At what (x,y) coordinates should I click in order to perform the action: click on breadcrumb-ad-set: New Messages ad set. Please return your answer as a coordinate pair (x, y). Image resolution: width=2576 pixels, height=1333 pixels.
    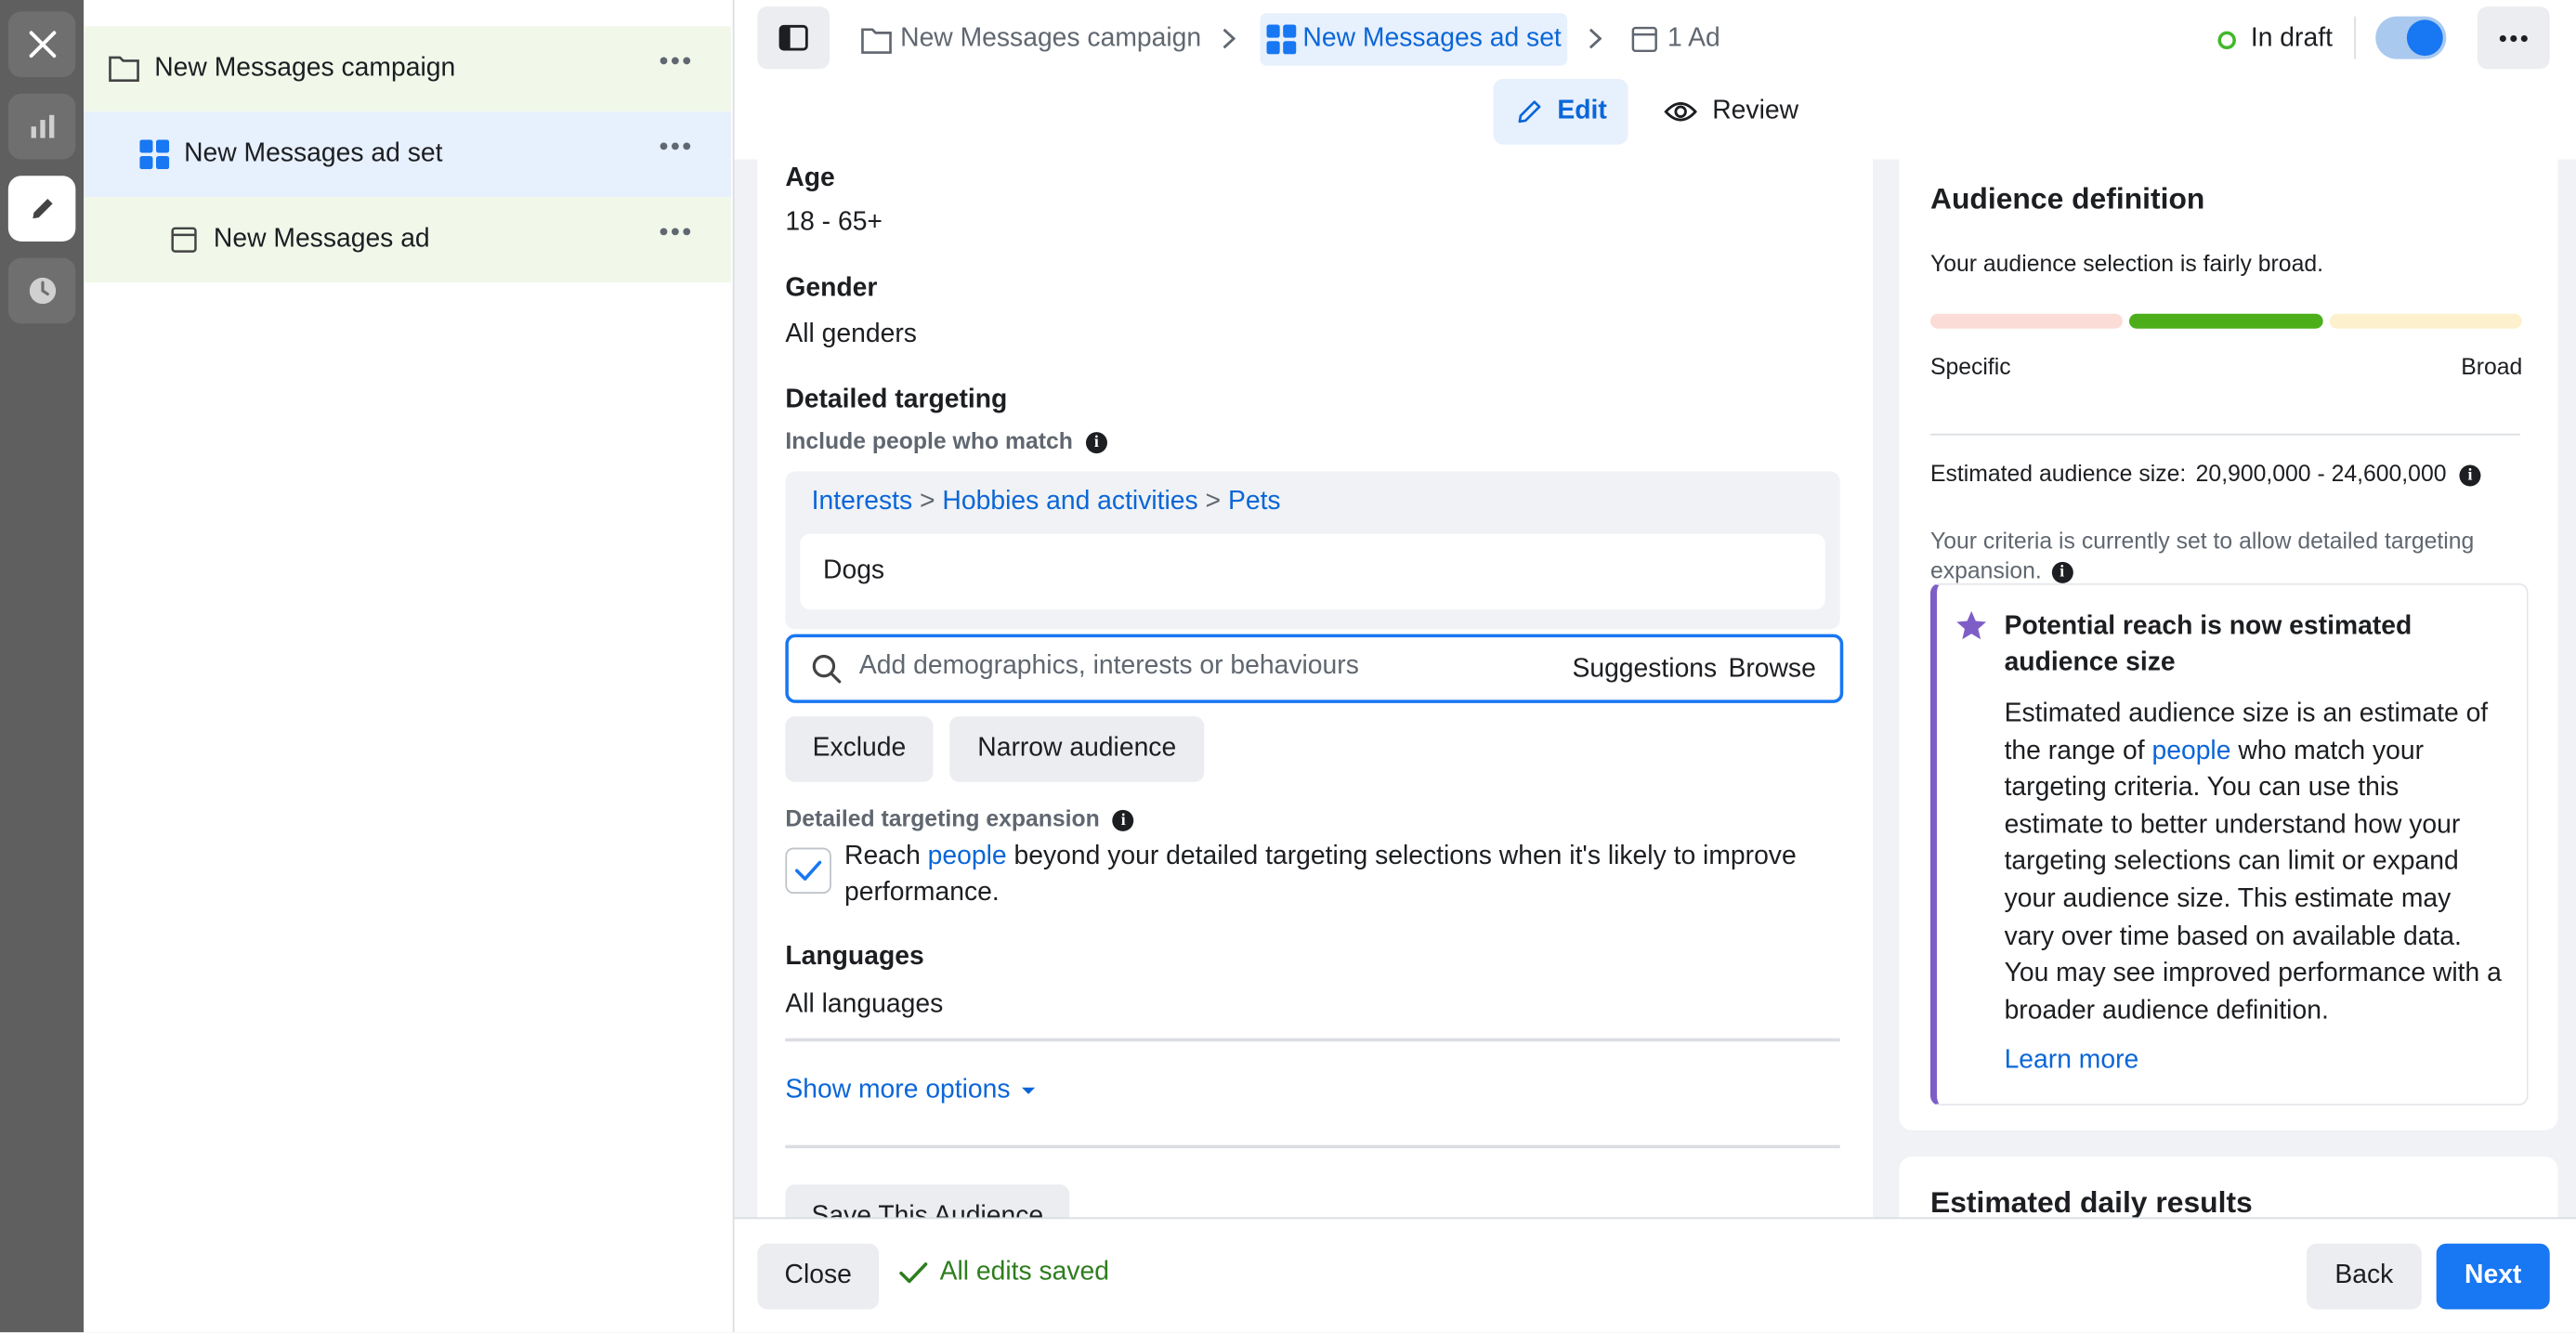
    Looking at the image, I should click on (1414, 39).